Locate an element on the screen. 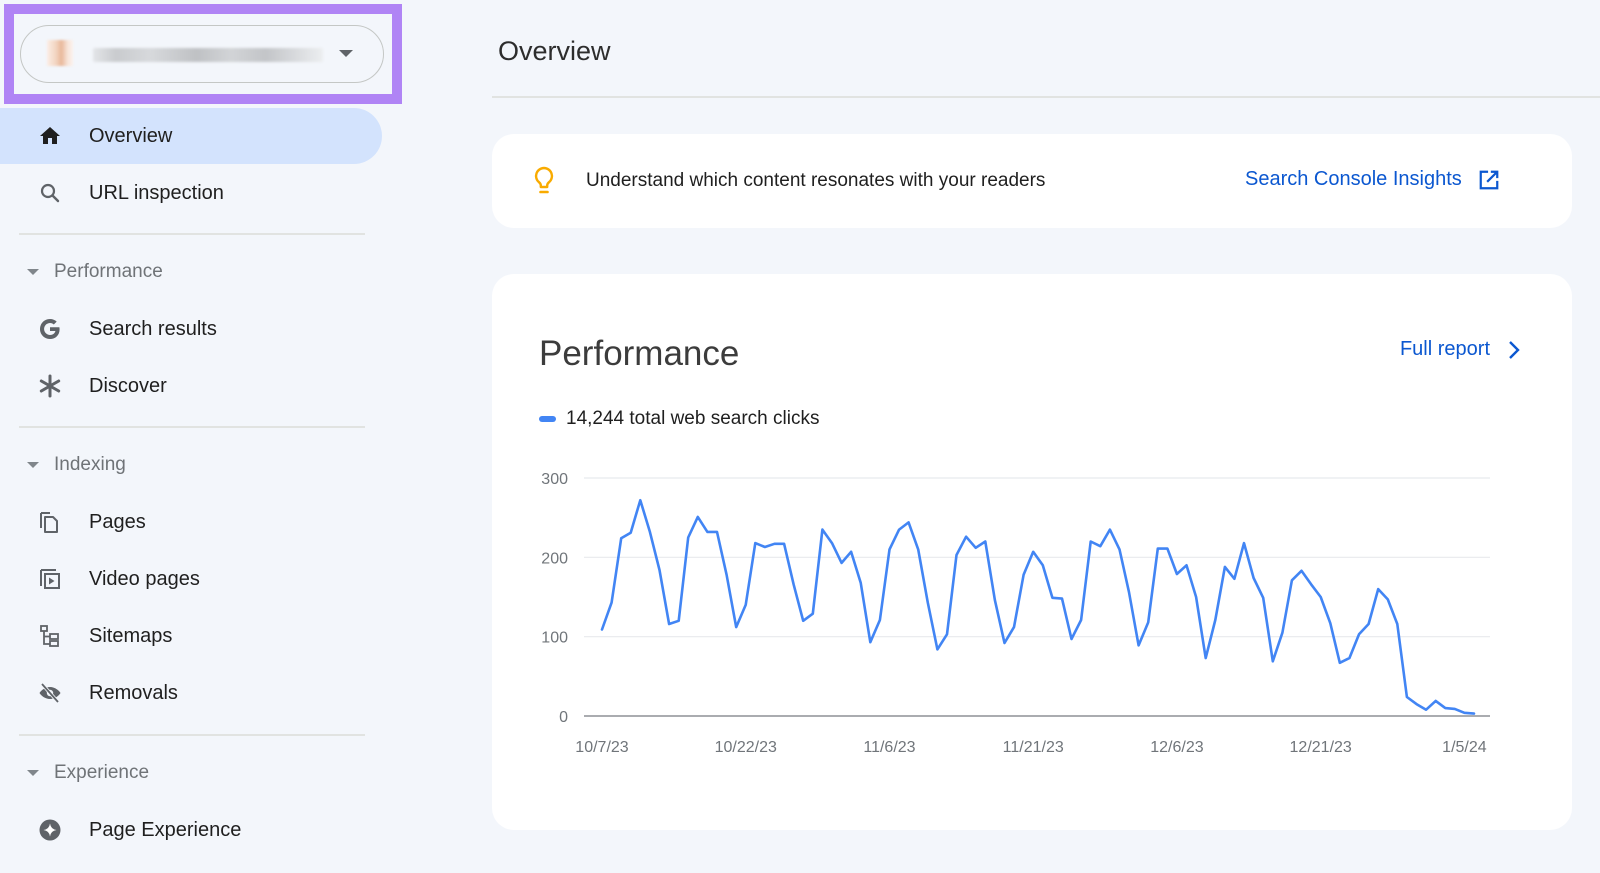 This screenshot has width=1600, height=873. sidebar-item-page-experience: Page Experience is located at coordinates (191, 830).